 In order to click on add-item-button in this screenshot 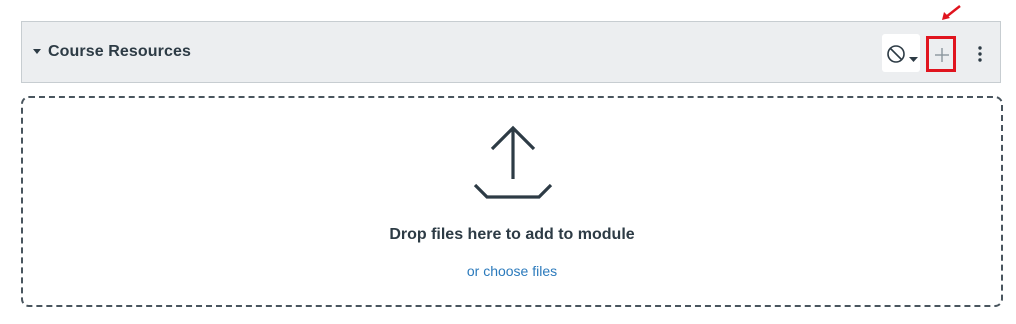, I will do `click(941, 54)`.